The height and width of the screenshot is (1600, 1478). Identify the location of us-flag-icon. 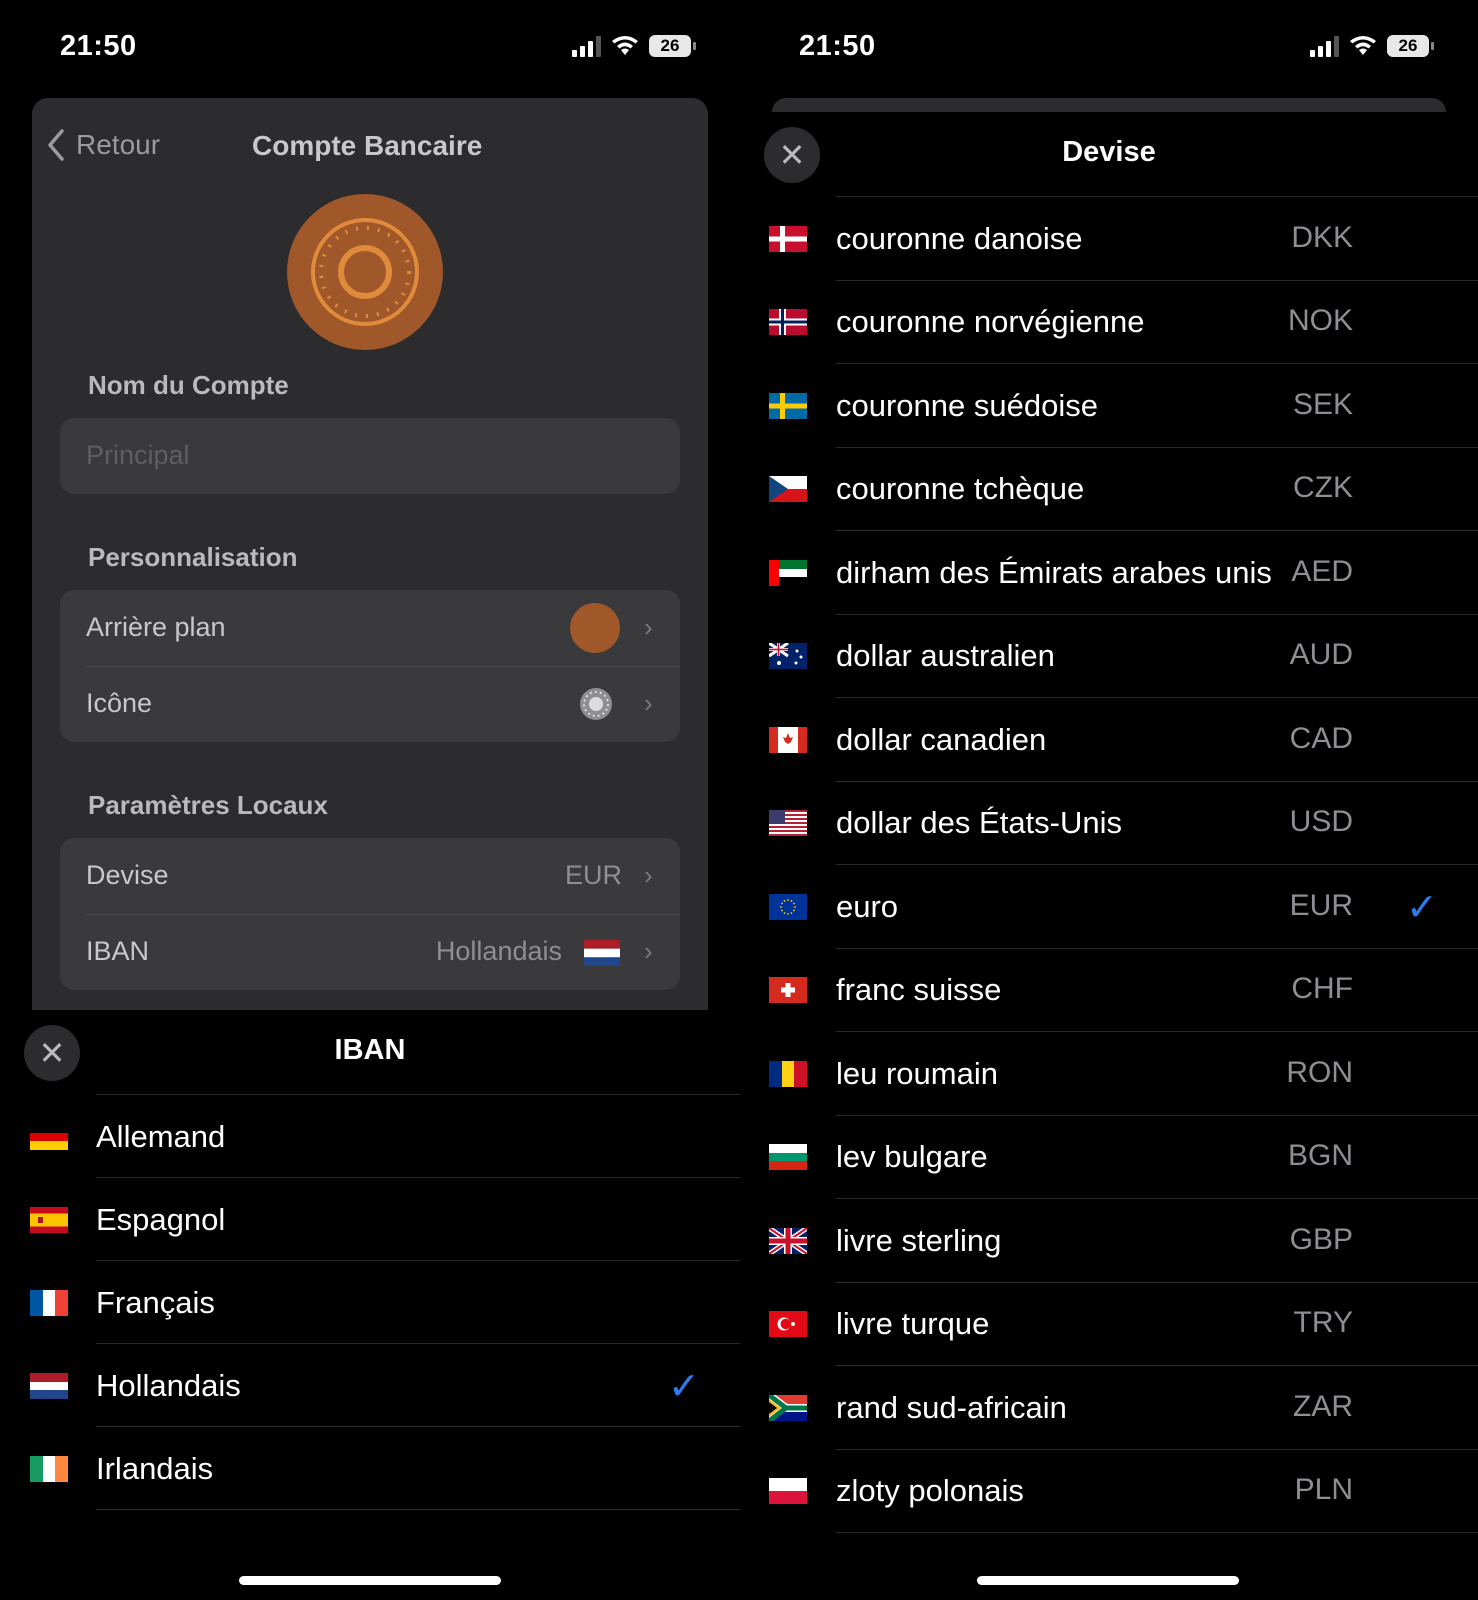
(788, 823).